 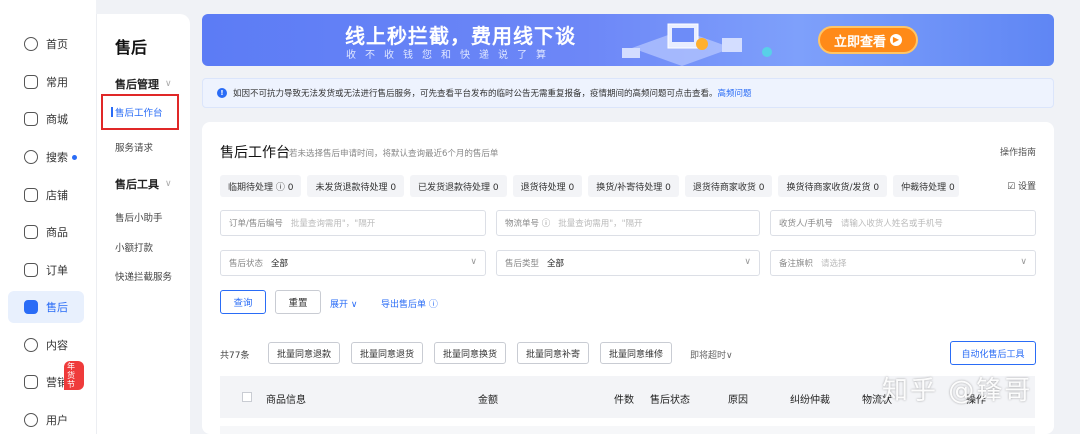 What do you see at coordinates (255, 153) in the screenshot?
I see `page-title: 售后工作台` at bounding box center [255, 153].